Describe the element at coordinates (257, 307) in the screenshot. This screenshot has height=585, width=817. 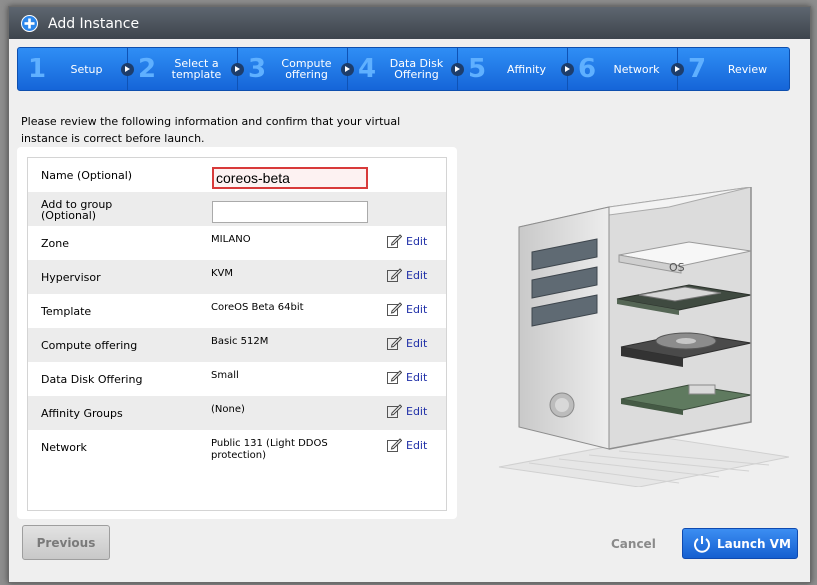
I see `row-value: CoreOS Beta 64bit` at that location.